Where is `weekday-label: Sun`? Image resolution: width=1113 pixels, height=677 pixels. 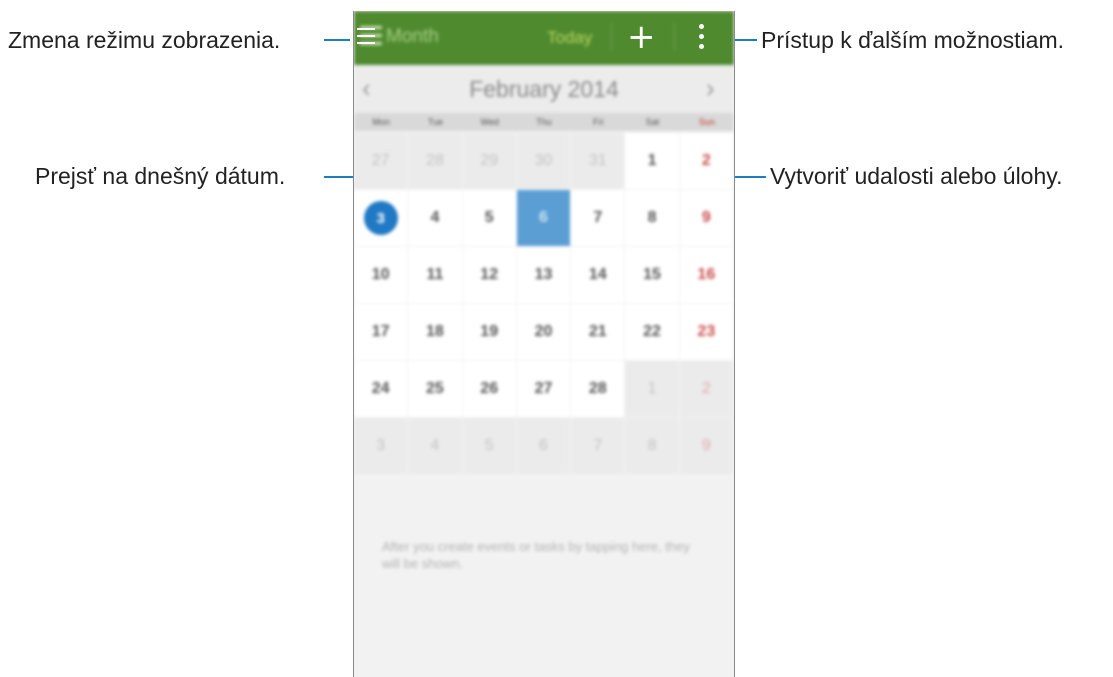 weekday-label: Sun is located at coordinates (706, 122).